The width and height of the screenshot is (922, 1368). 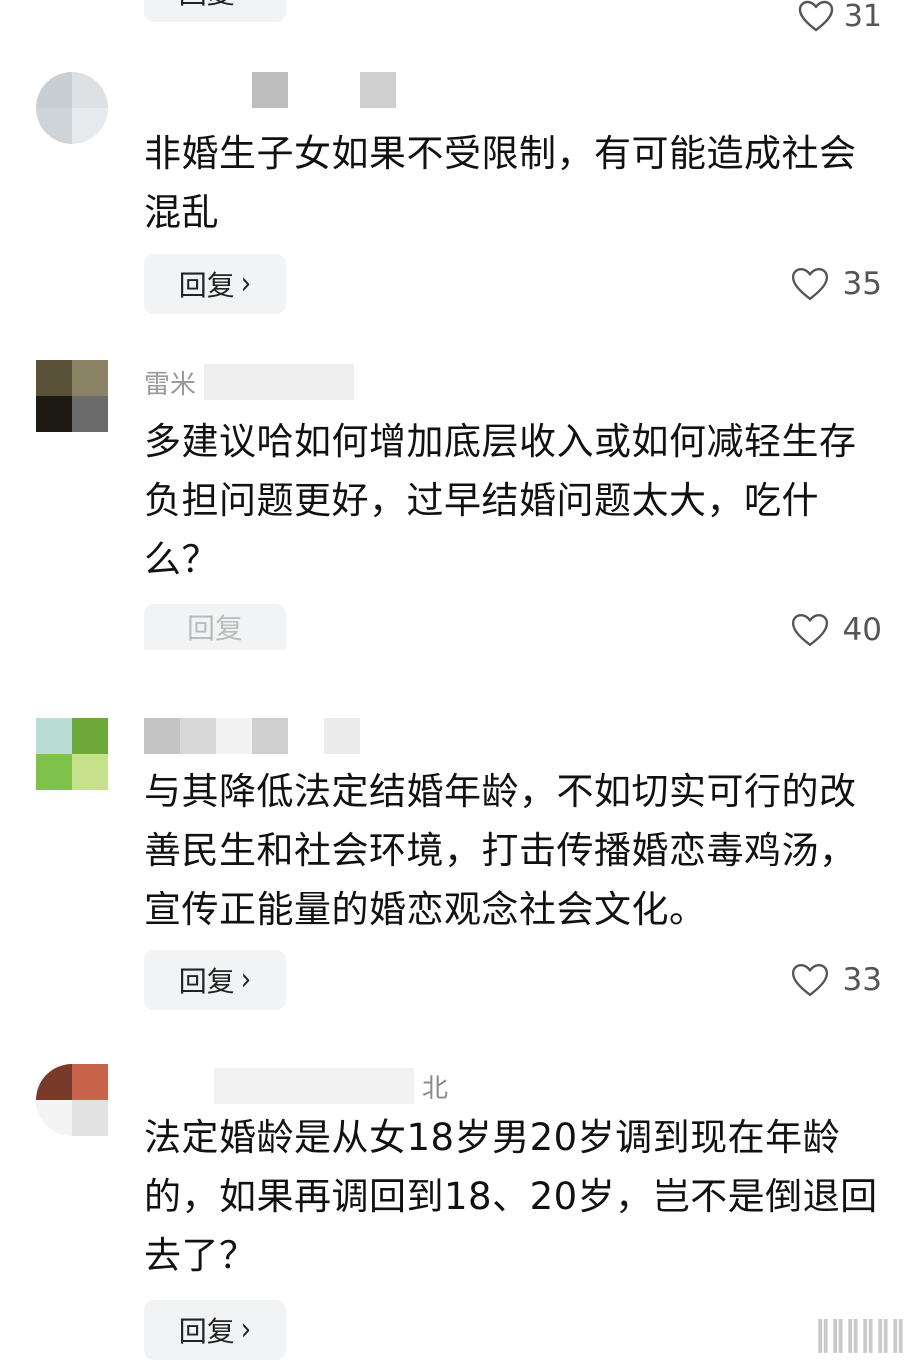 I want to click on username: 雷米, so click(x=249, y=382).